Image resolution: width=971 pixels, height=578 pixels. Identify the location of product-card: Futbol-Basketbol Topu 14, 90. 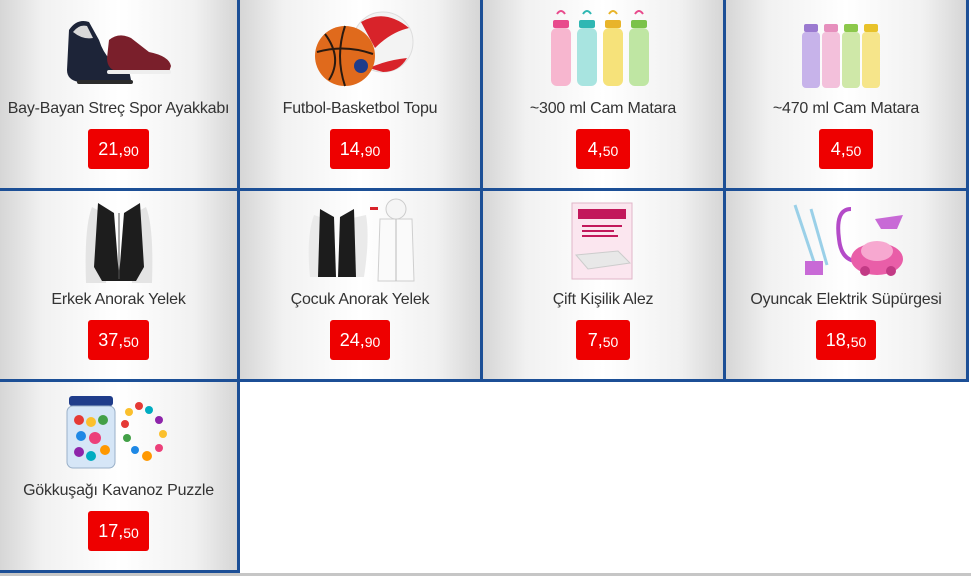
(360, 95).